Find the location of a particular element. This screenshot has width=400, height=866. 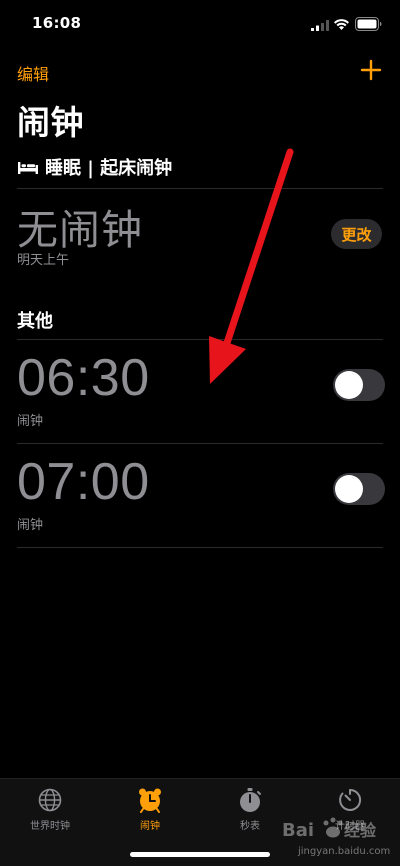

alarm-time: 06:30 is located at coordinates (83, 378).